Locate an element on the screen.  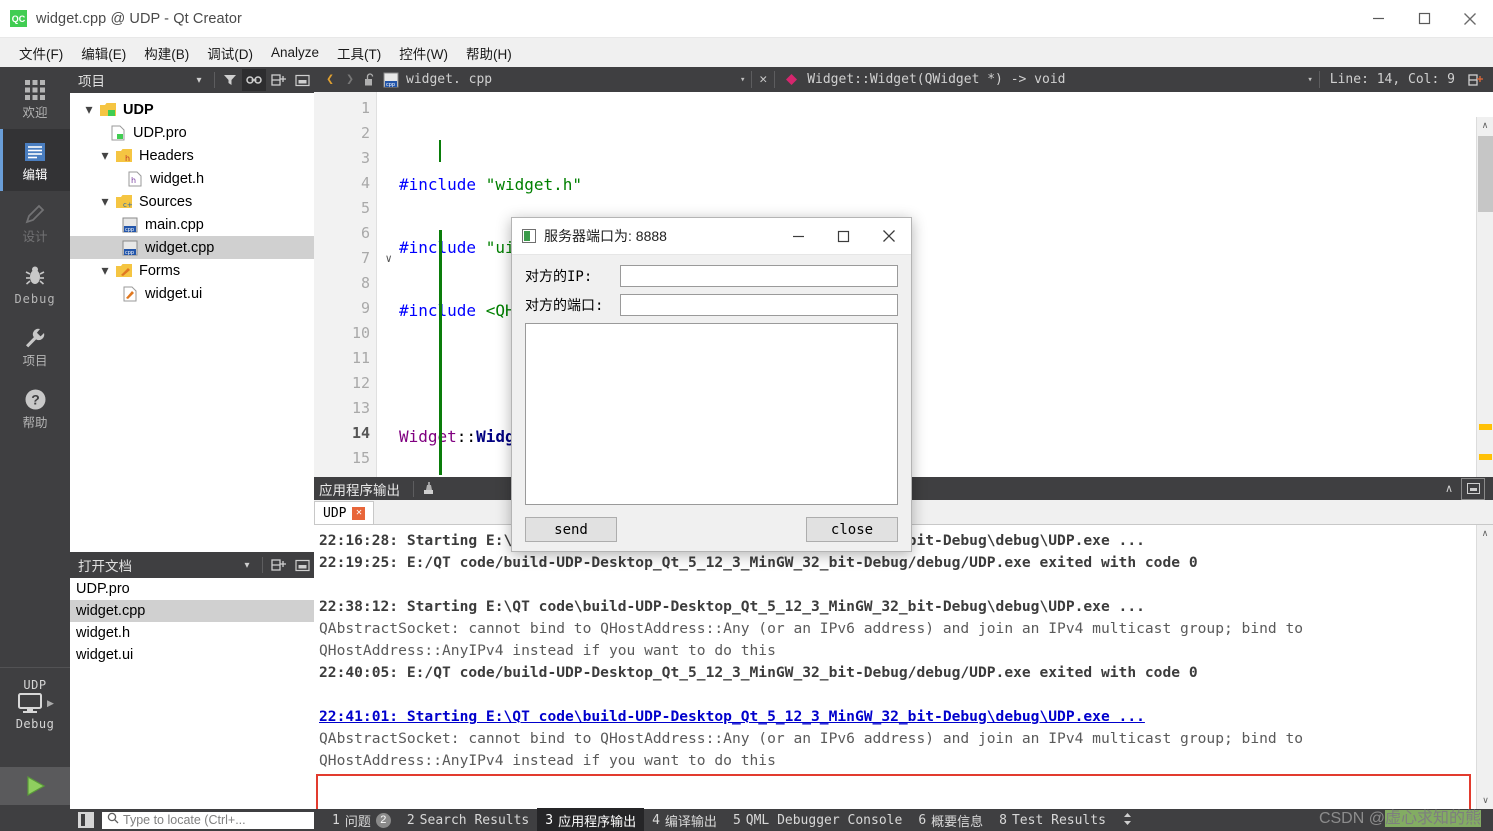
menu-file: 文件(F) is located at coordinates (41, 53).